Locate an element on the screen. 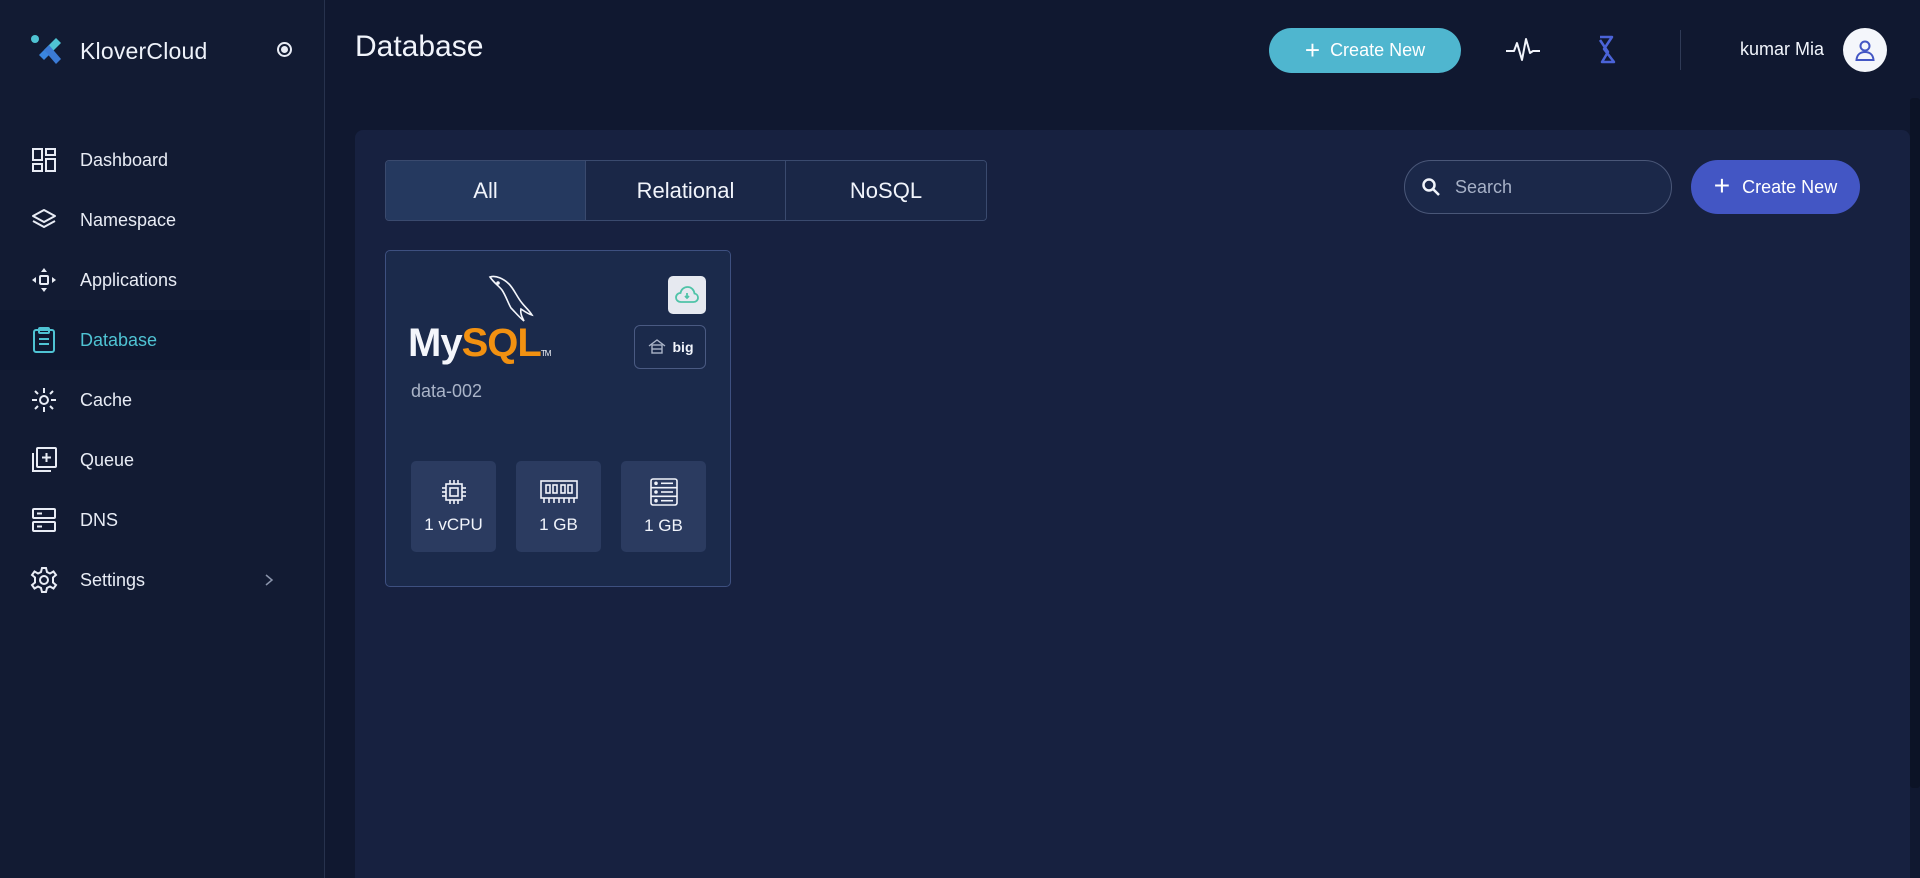 The height and width of the screenshot is (878, 1920). cloud-status-badge is located at coordinates (687, 295).